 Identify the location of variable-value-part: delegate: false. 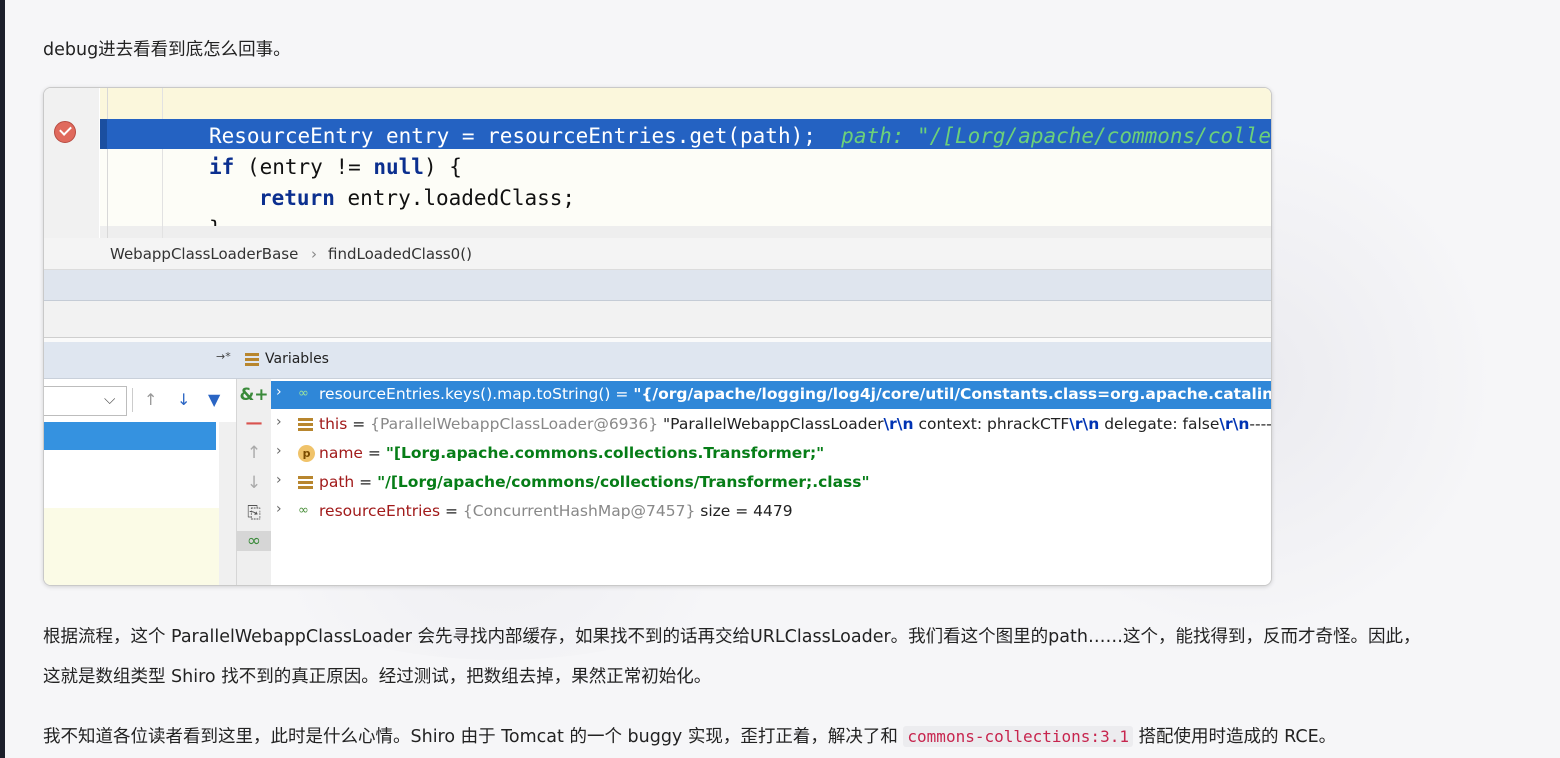
(1159, 424).